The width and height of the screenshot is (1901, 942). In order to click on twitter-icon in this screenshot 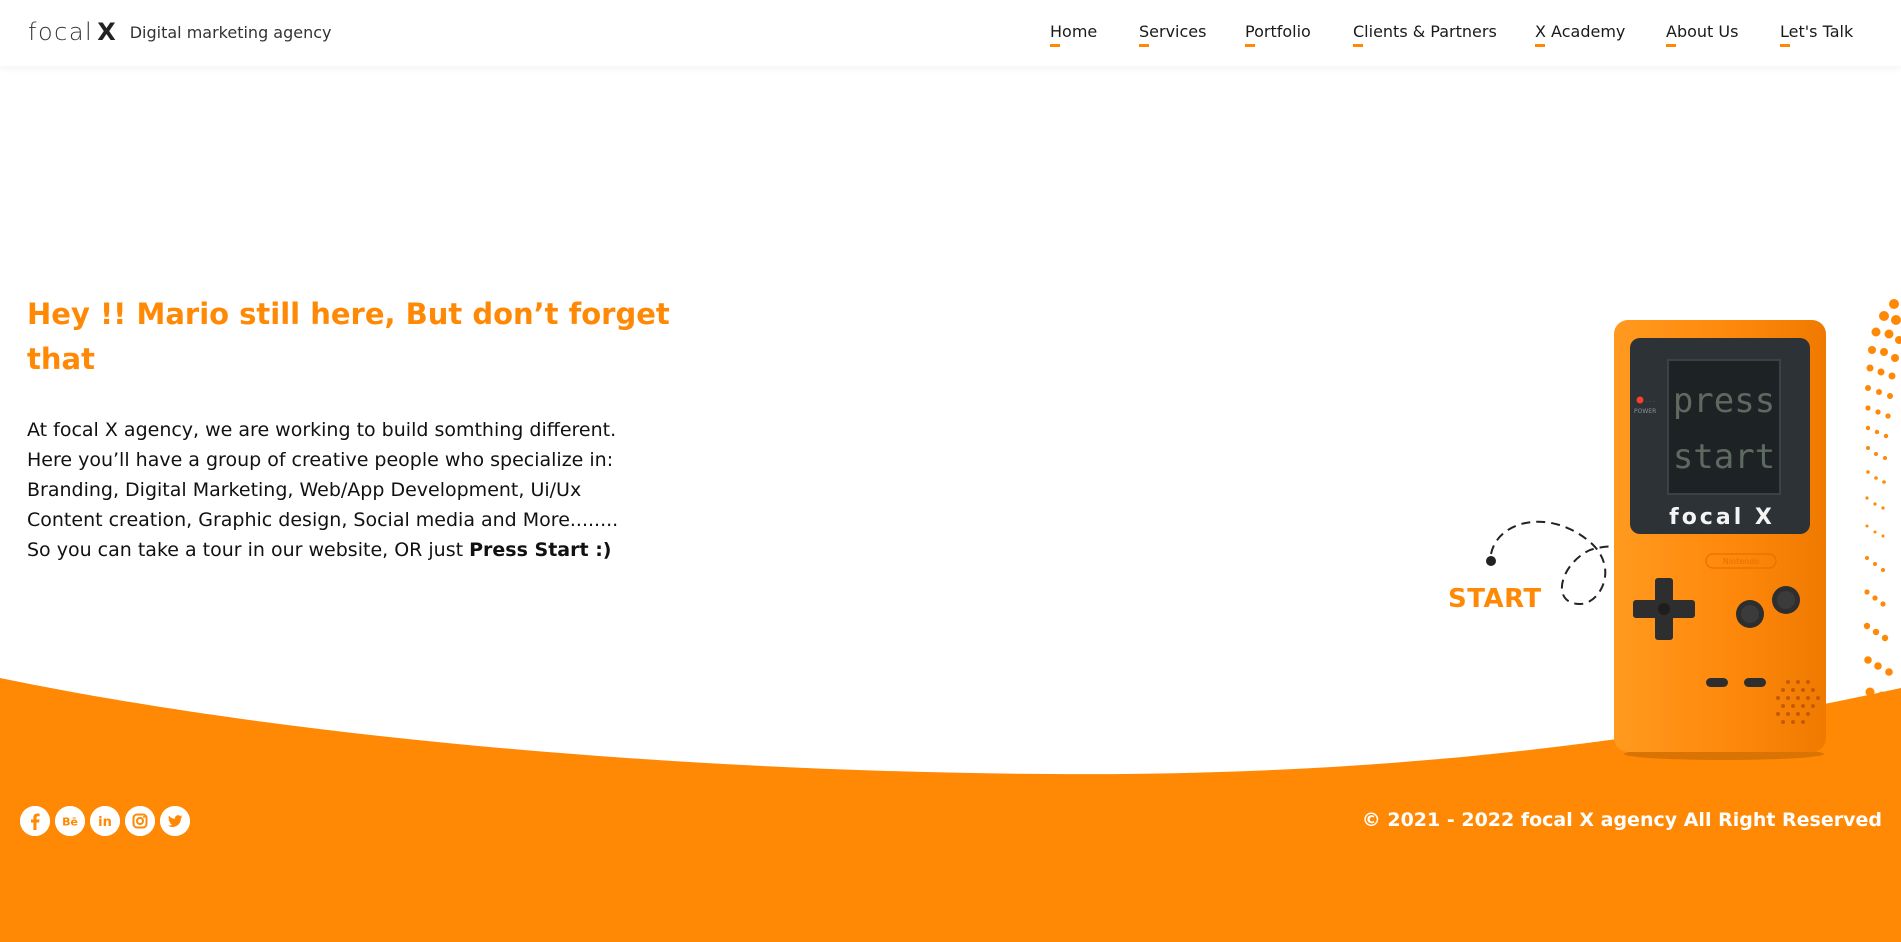, I will do `click(175, 821)`.